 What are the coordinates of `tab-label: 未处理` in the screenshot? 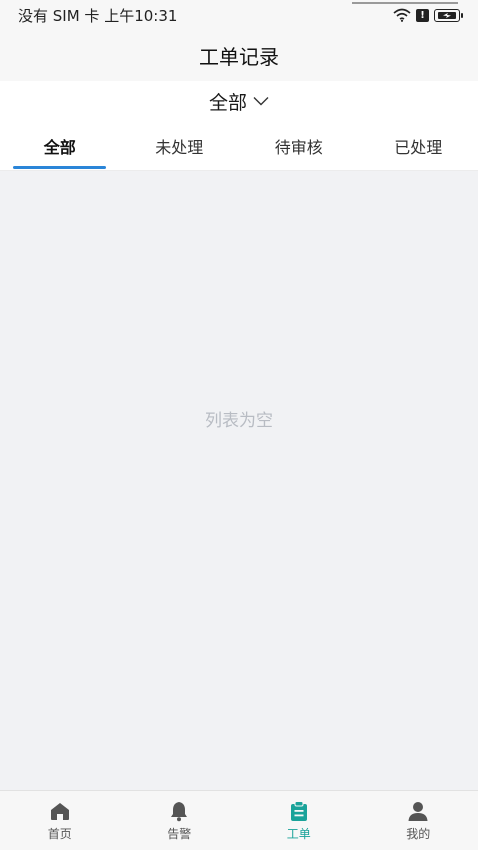 It's located at (179, 147).